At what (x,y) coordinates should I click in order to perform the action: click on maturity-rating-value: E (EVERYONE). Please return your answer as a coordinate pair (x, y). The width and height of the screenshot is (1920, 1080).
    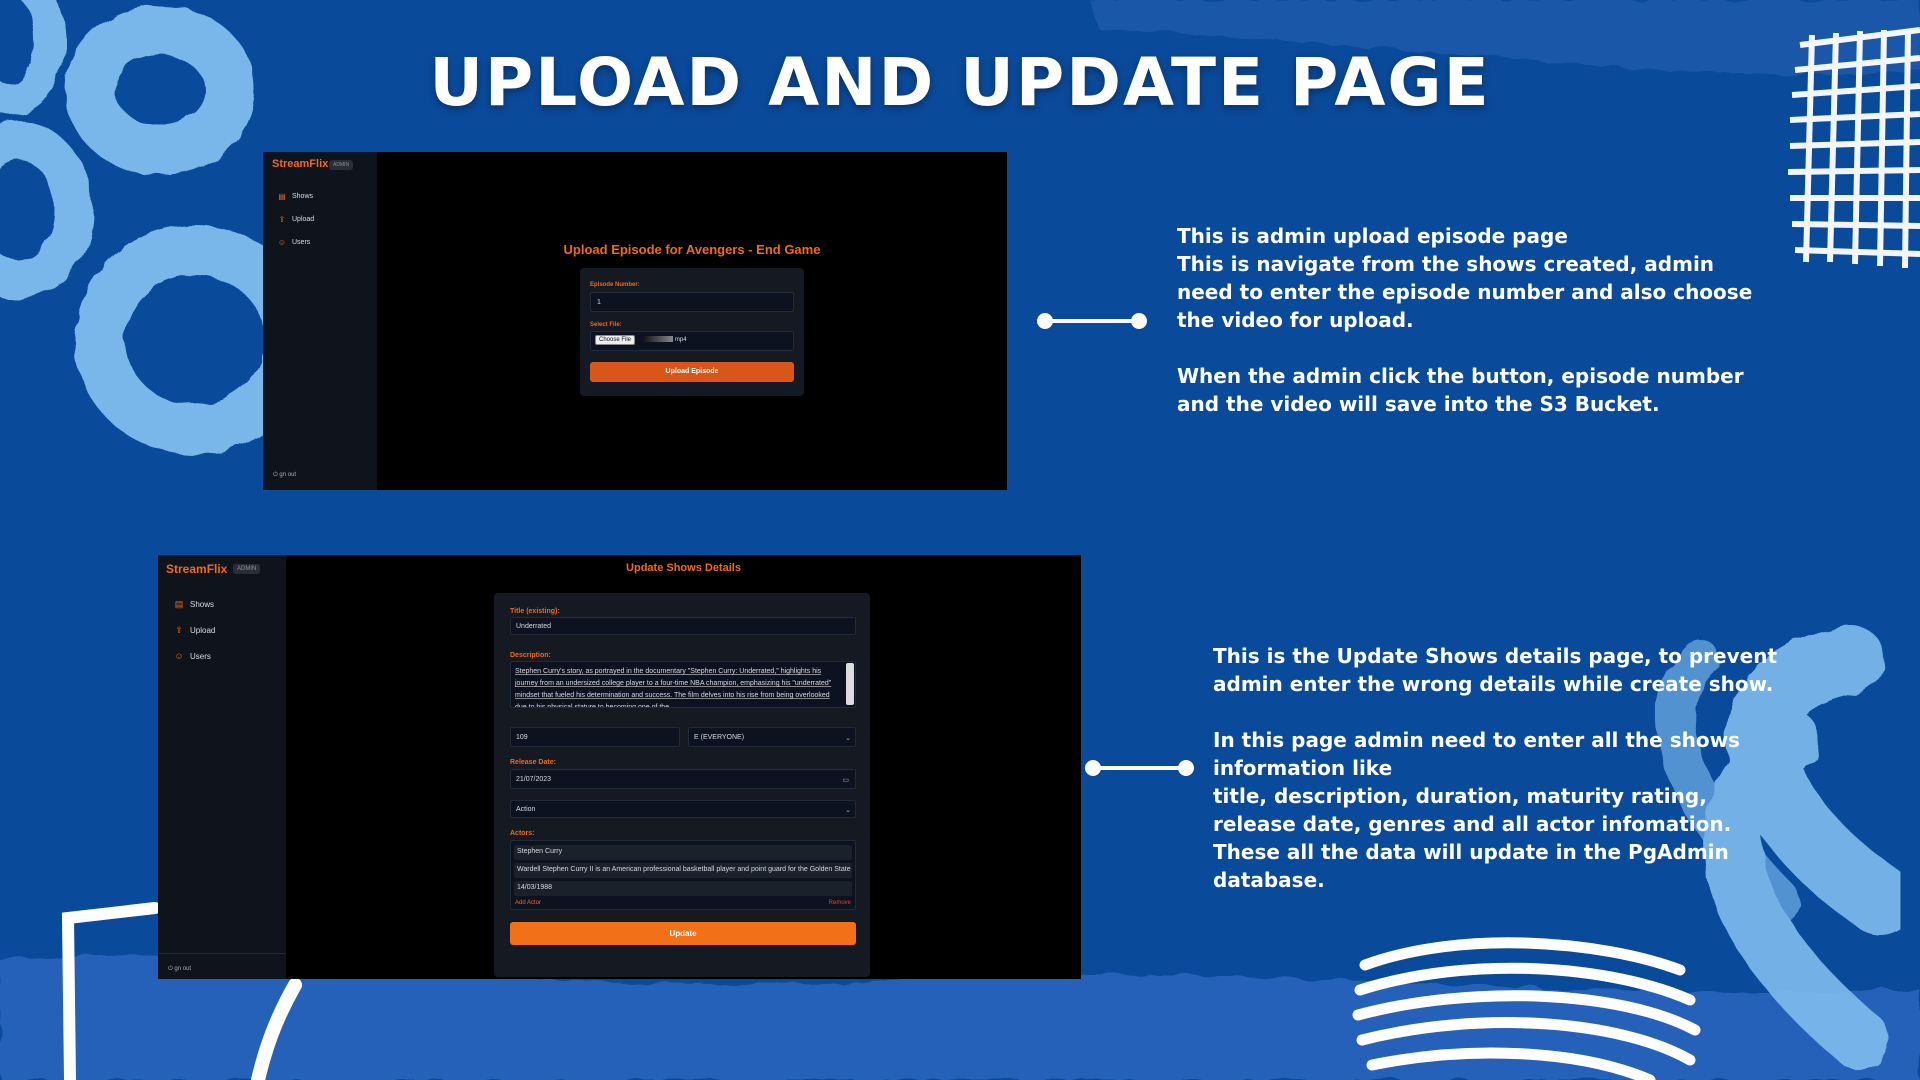
    Looking at the image, I should click on (719, 737).